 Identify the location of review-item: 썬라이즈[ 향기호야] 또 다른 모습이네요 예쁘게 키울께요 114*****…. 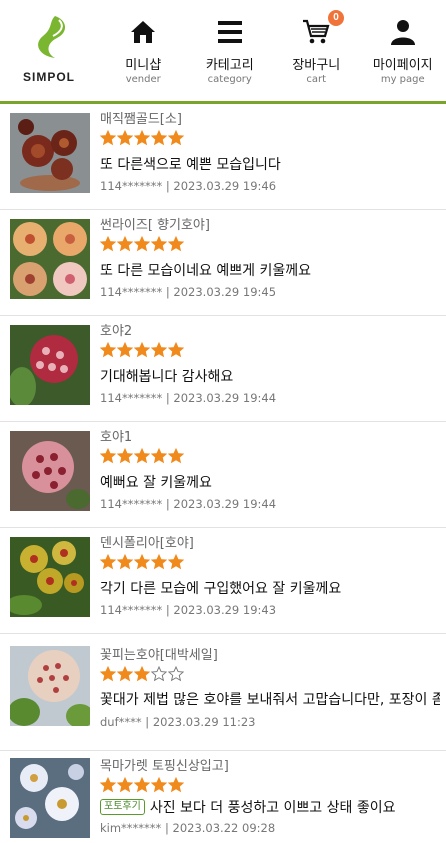
(223, 263).